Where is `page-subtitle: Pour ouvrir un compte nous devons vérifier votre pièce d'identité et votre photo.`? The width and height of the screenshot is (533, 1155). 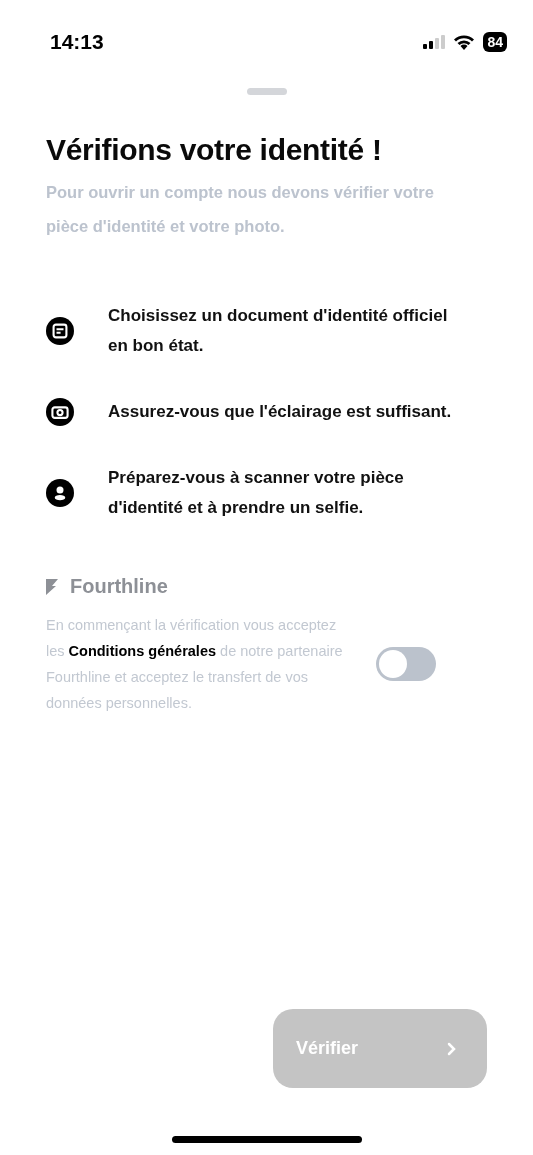
page-subtitle: Pour ouvrir un compte nous devons vérifier votre pièce d'identité et votre photo. is located at coordinates (240, 209).